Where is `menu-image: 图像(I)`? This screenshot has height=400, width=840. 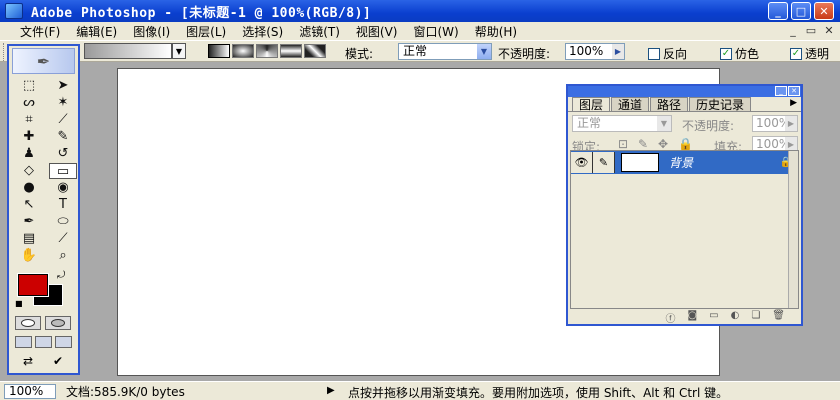 menu-image: 图像(I) is located at coordinates (151, 31).